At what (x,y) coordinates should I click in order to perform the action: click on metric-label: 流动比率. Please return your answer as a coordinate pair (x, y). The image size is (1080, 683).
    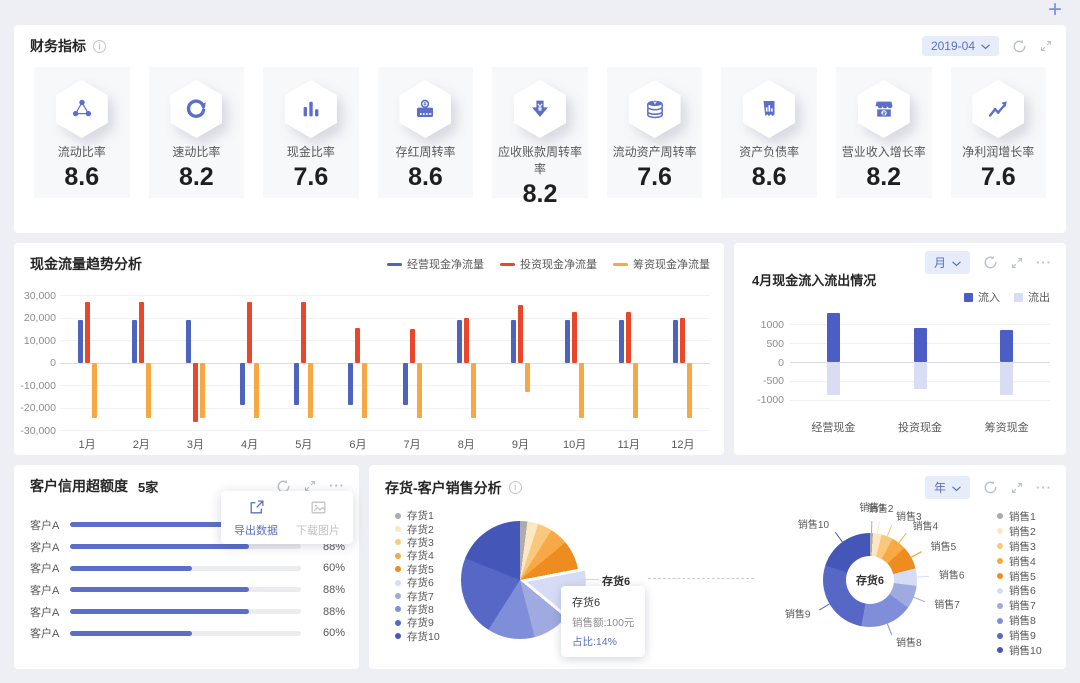
    Looking at the image, I should click on (81, 152).